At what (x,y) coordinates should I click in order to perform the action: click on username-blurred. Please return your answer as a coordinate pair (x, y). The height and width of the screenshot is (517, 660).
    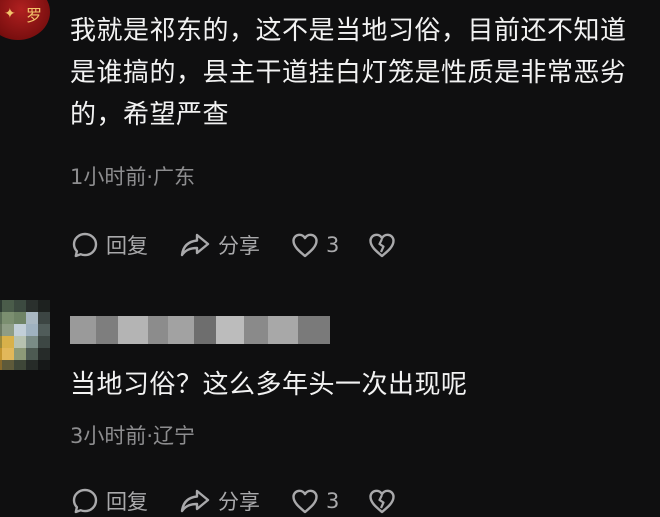
    Looking at the image, I should click on (200, 330).